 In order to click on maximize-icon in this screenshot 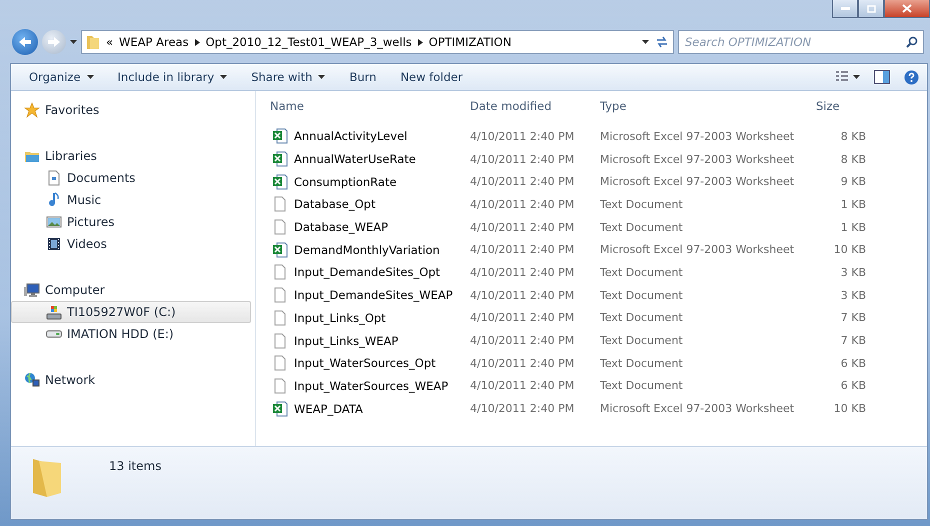, I will do `click(871, 8)`.